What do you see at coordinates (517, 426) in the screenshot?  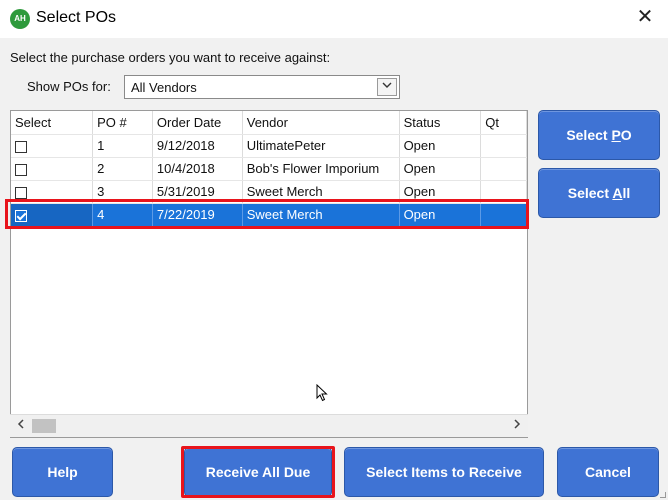 I see `chevron-right-icon` at bounding box center [517, 426].